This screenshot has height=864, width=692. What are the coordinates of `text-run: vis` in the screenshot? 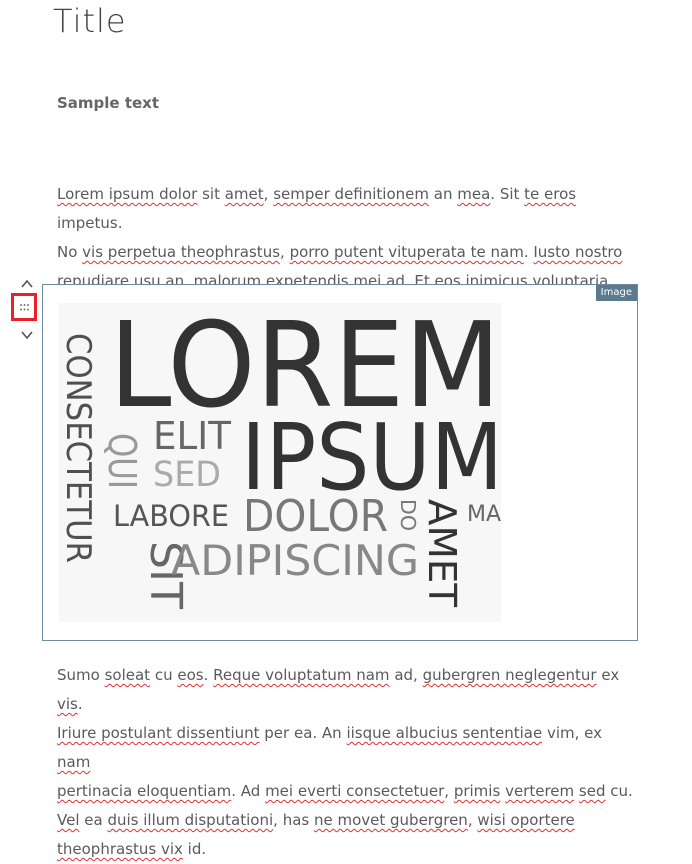 It's located at (67, 704).